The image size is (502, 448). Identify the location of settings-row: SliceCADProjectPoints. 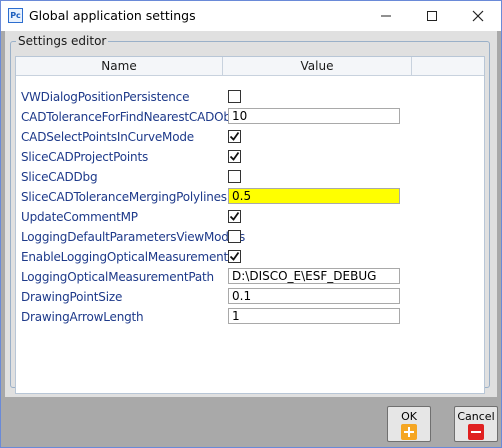
(250, 157).